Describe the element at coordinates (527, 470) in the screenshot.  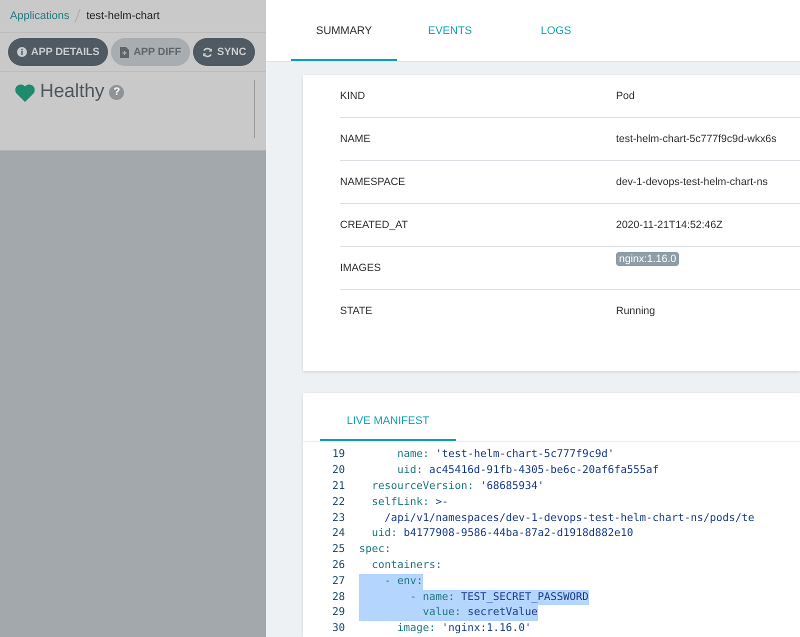
I see `code-line: uid: ac45416d-91fb-4305-be6c-20af6fa555af` at that location.